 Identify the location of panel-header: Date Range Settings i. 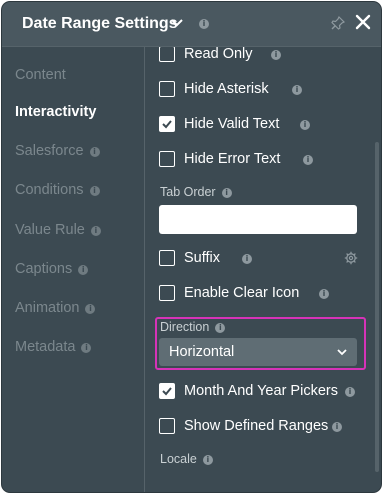
(191, 24).